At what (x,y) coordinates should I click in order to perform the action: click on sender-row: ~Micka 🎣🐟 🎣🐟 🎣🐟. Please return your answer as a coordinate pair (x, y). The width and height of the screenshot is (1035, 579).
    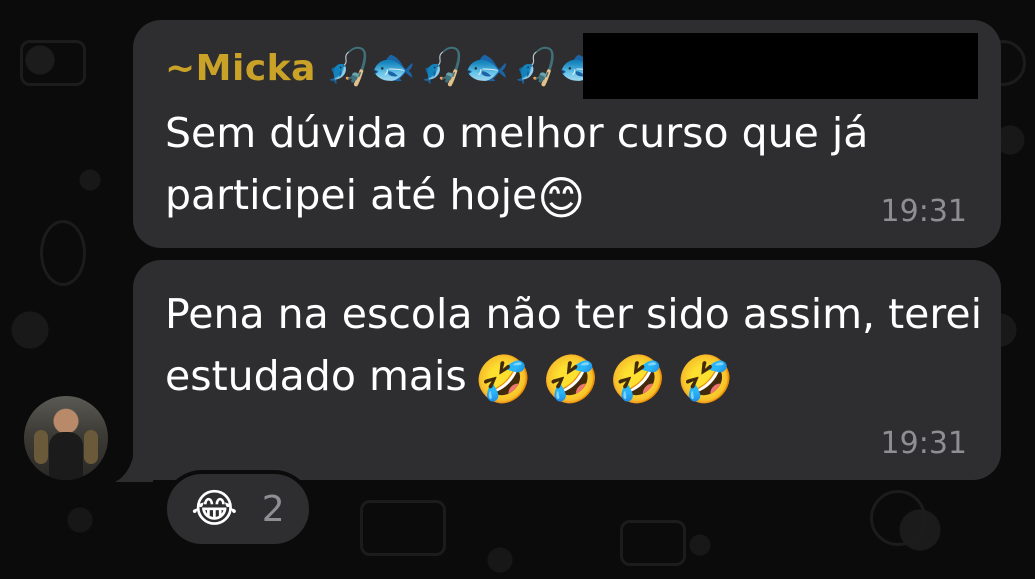
    Looking at the image, I should click on (384, 68).